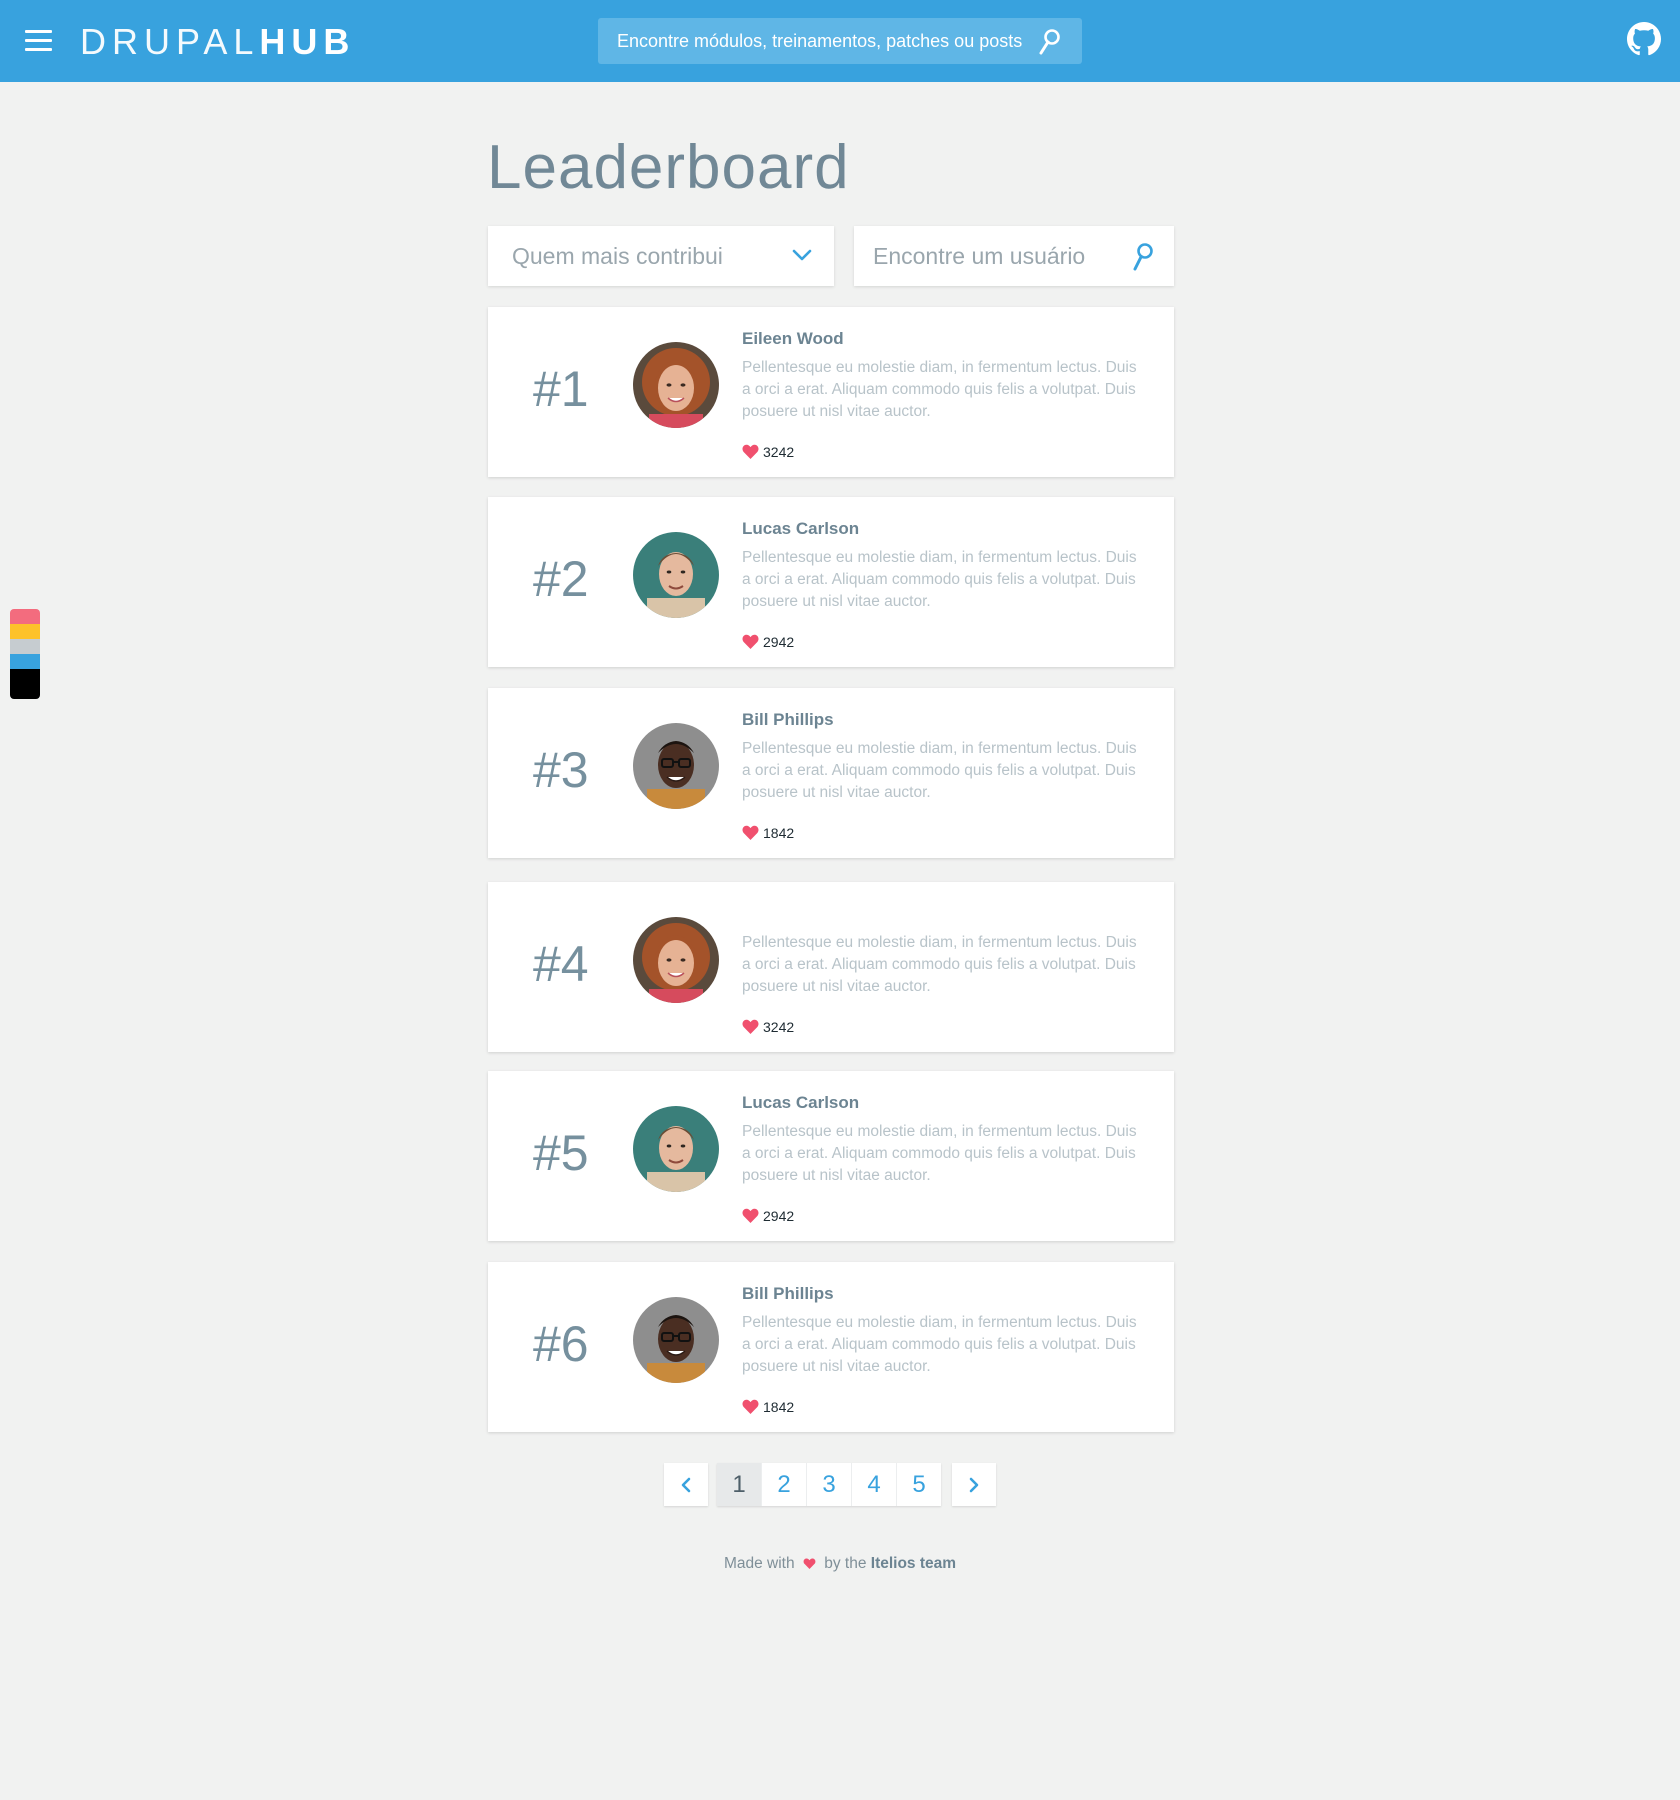 The image size is (1680, 1800). I want to click on previous-page-button, so click(686, 1484).